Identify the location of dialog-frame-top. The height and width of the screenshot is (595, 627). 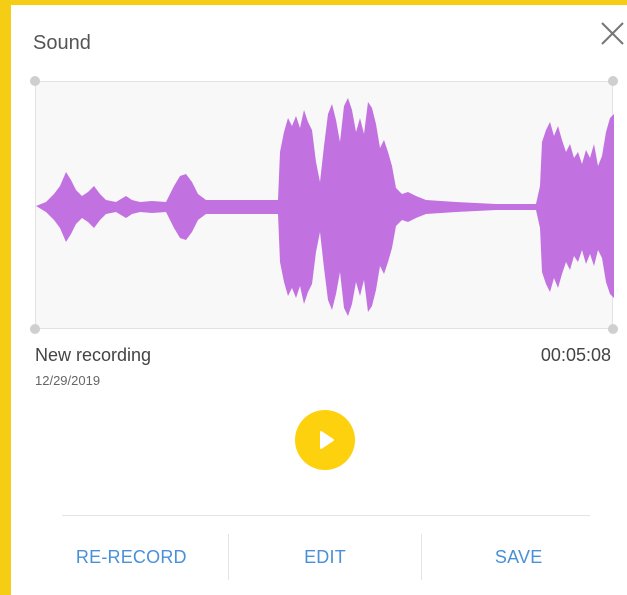
(313, 2).